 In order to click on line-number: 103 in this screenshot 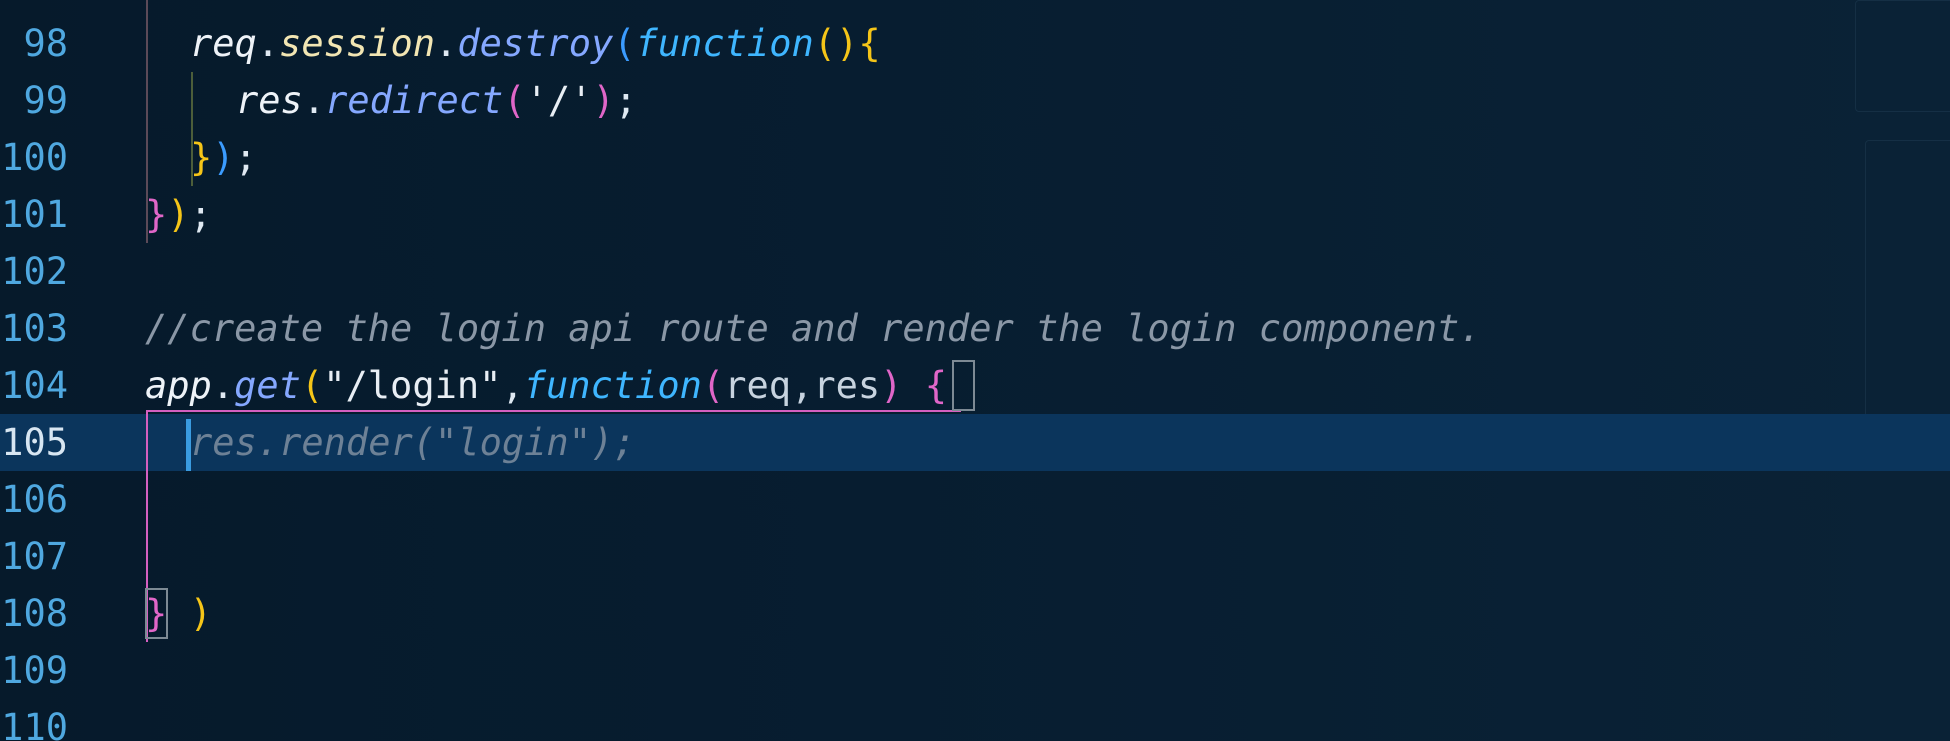, I will do `click(34, 328)`.